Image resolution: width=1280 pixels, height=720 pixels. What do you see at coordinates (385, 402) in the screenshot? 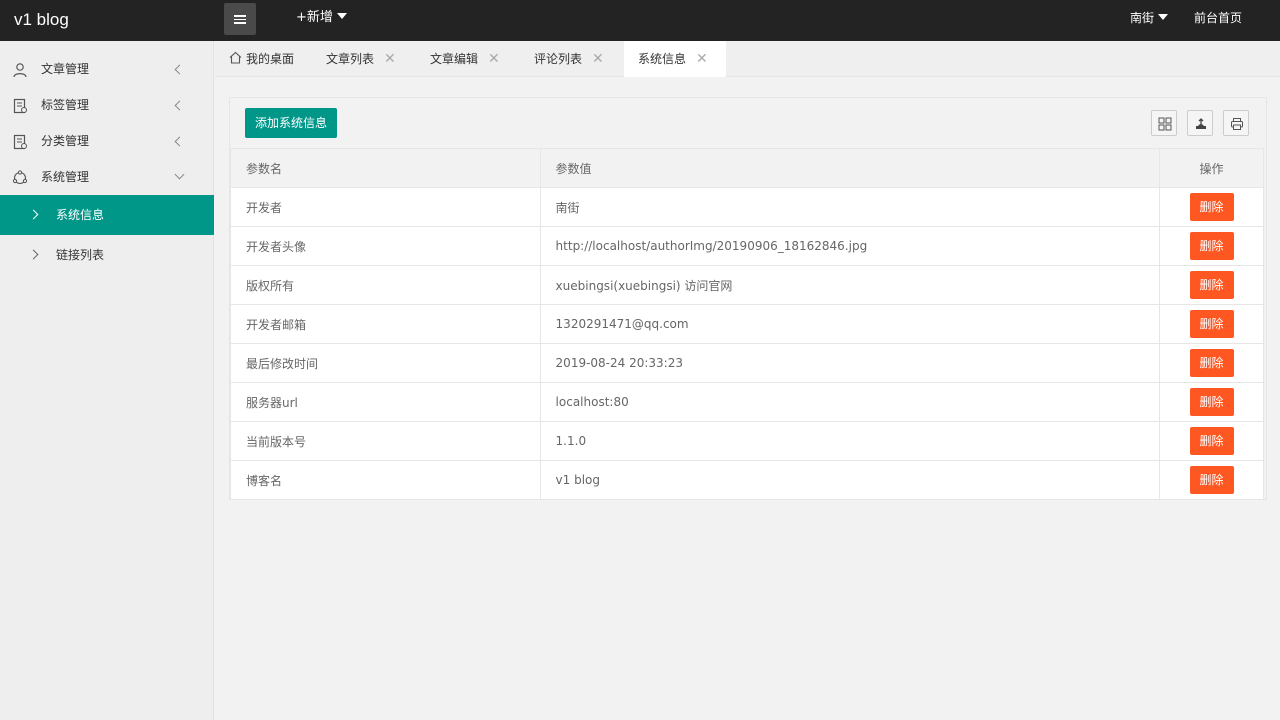
I see `param-name-cell: 服务器url` at bounding box center [385, 402].